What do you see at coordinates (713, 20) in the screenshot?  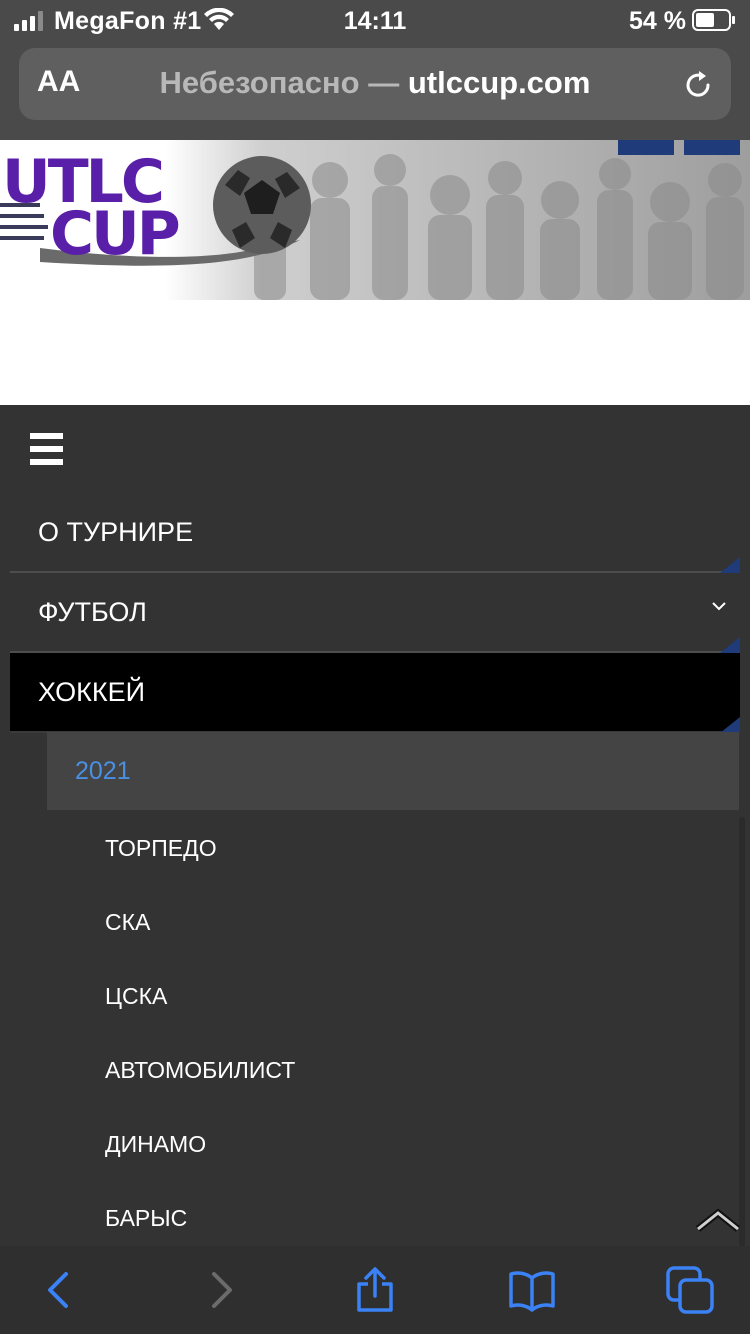 I see `battery-icon` at bounding box center [713, 20].